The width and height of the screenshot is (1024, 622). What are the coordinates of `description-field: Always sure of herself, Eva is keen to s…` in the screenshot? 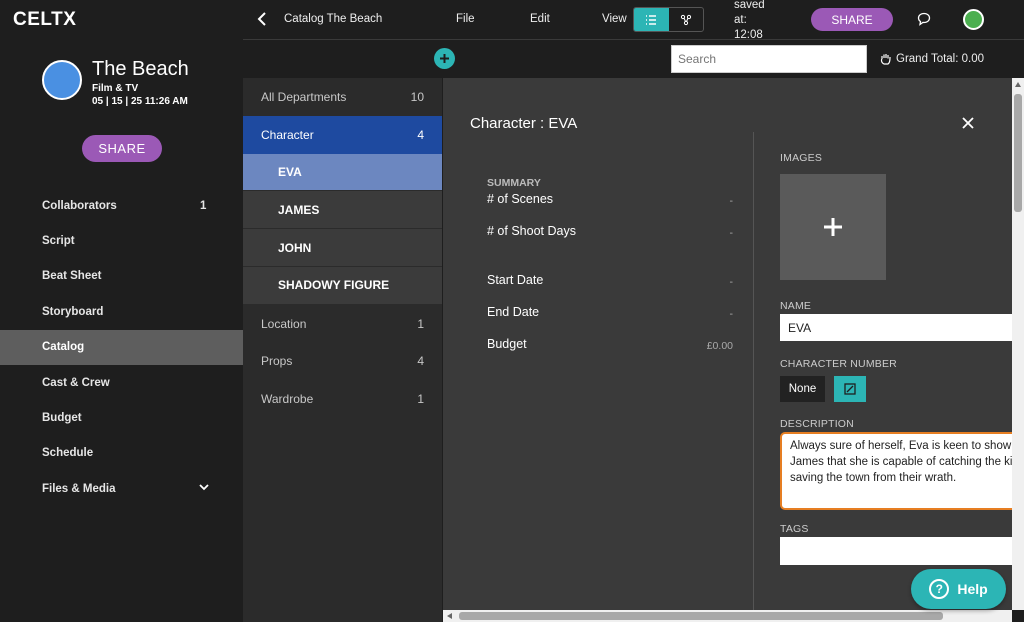 It's located at (896, 471).